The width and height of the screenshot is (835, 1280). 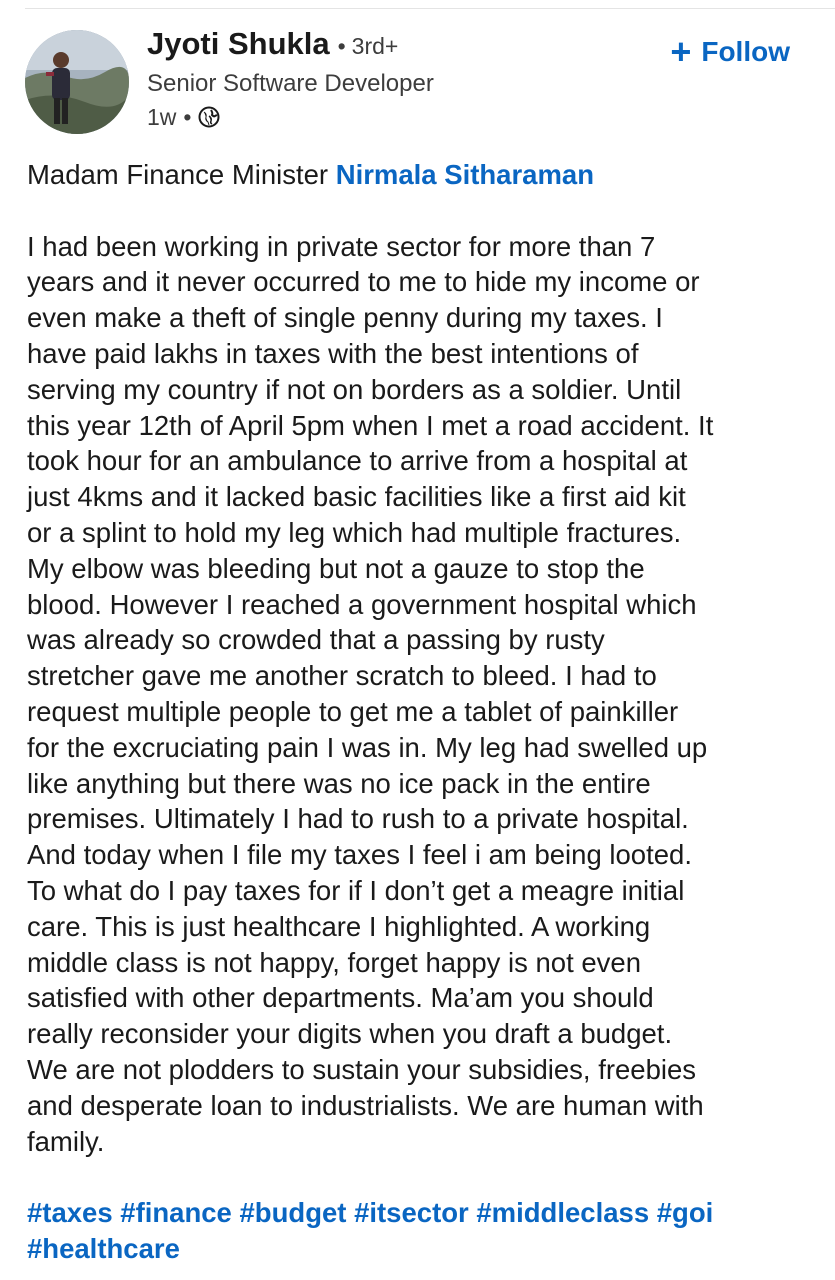 I want to click on hashtag-link: #taxes, so click(x=70, y=1212).